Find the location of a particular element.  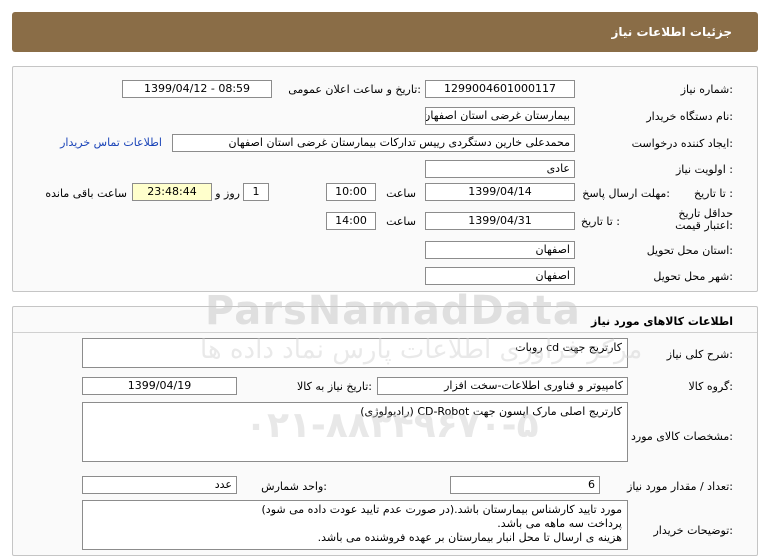

buyer-note-line: پرداخت سه ماهه می باشد. is located at coordinates (559, 523).